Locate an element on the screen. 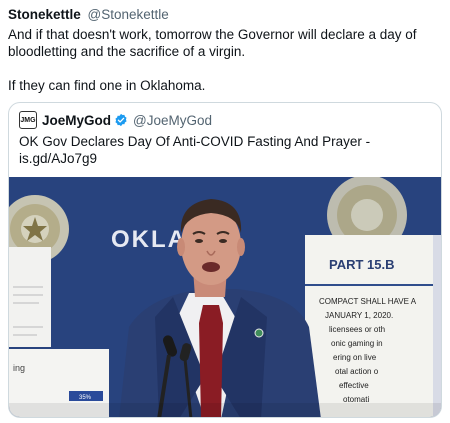 Image resolution: width=450 pixels, height=423 pixels. poster-line: COMPACT SHALL HAVE A is located at coordinates (368, 301).